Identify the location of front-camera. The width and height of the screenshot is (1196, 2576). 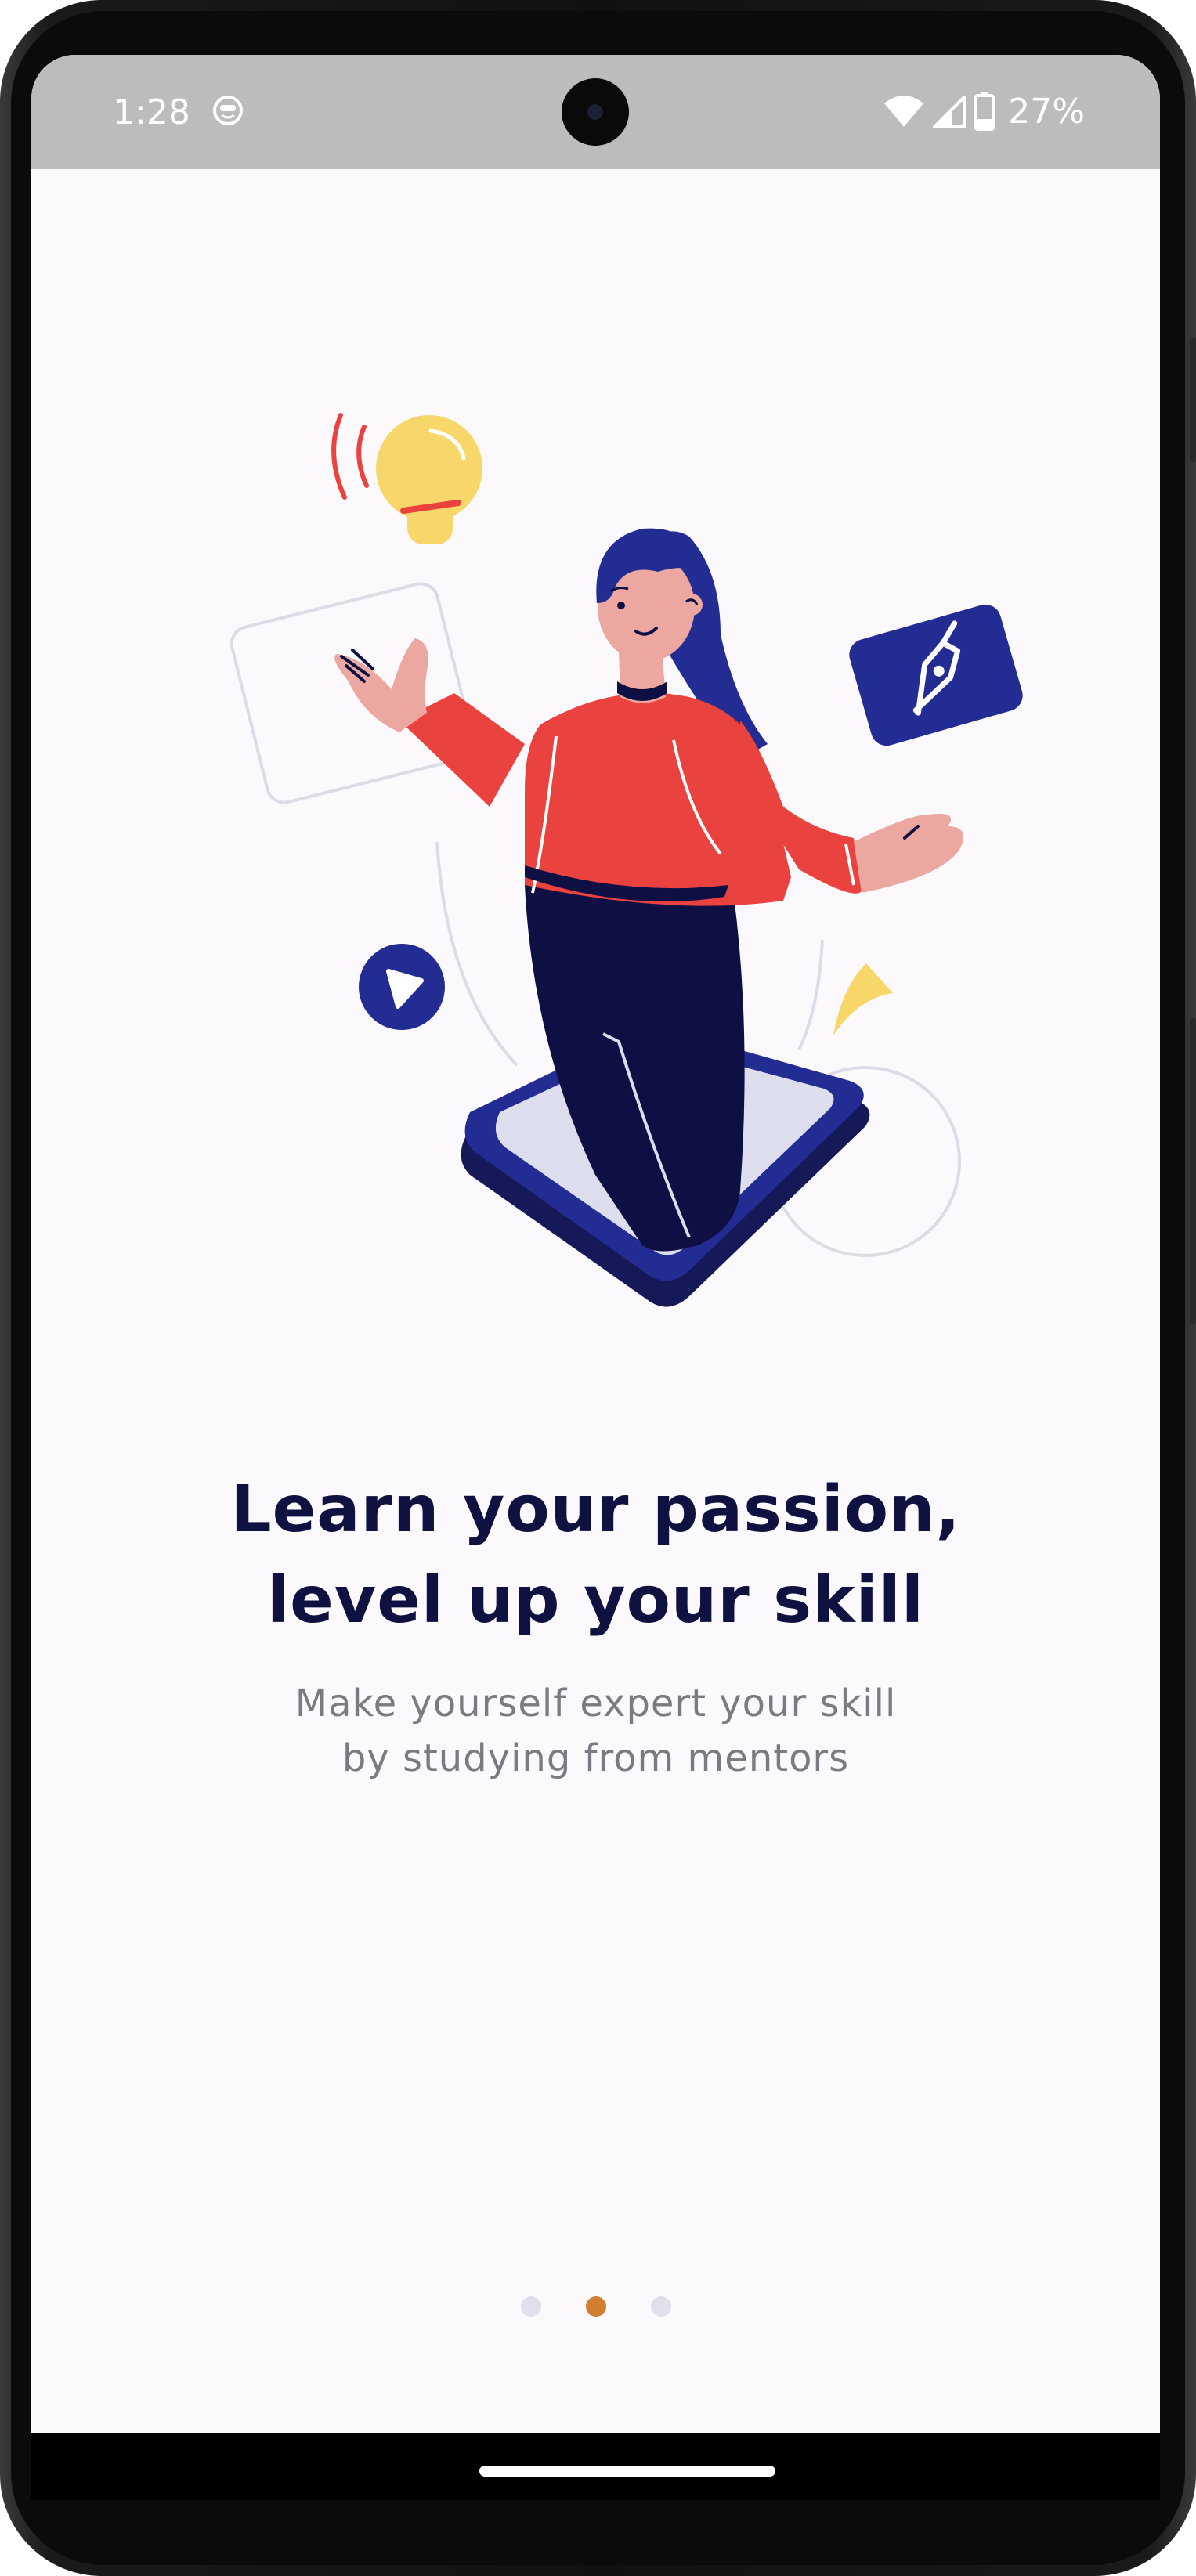
(595, 112).